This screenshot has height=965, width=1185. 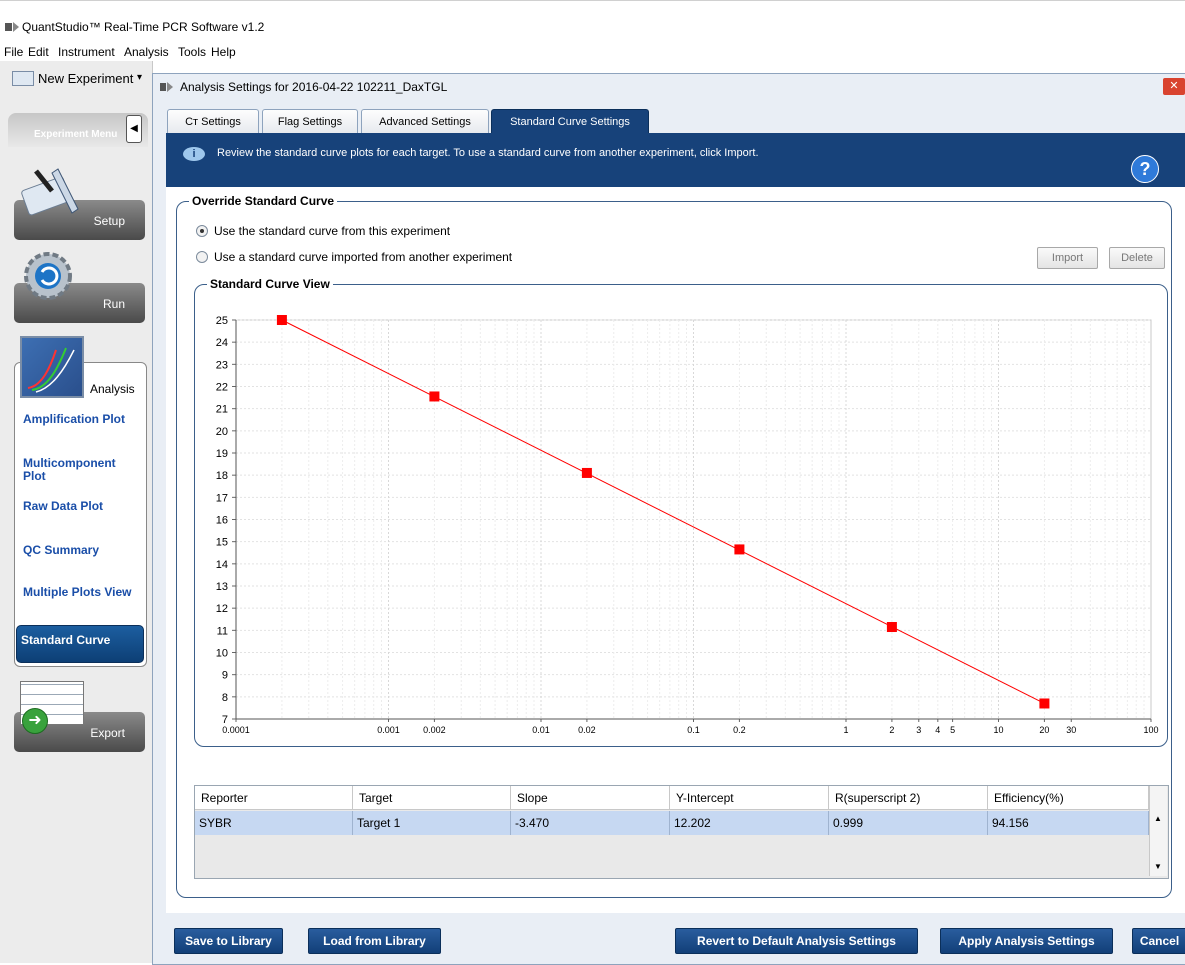 What do you see at coordinates (225, 676) in the screenshot?
I see `y-tick-label: 9` at bounding box center [225, 676].